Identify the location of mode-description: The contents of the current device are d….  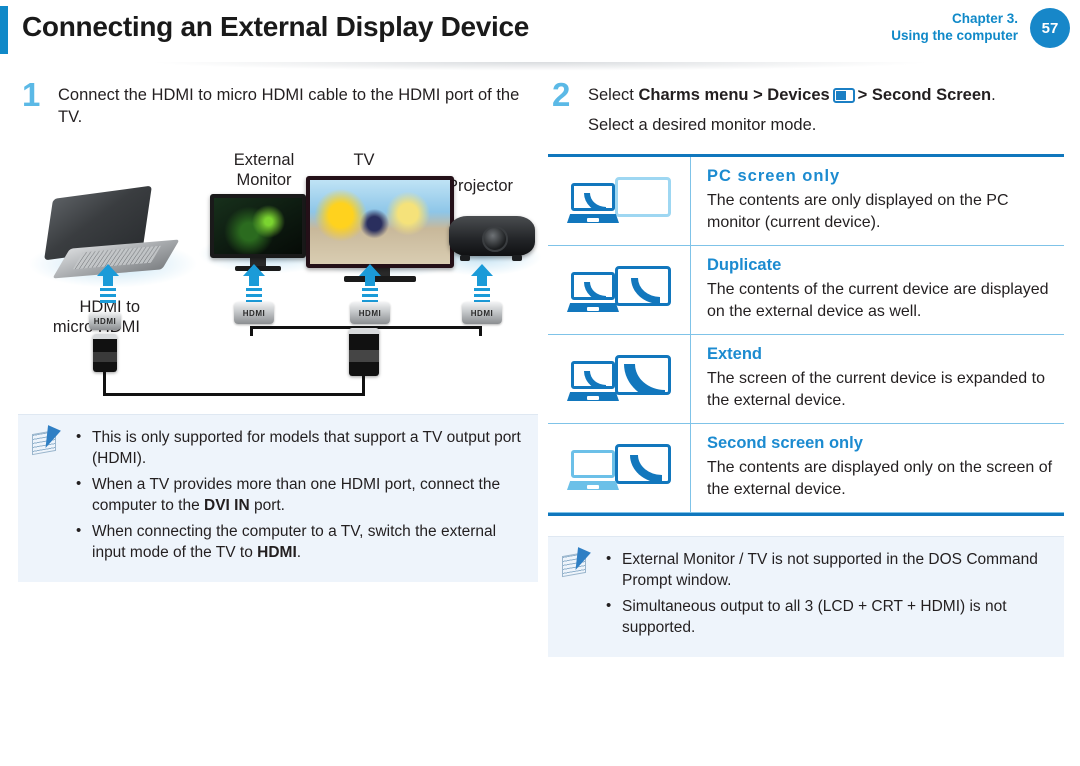
(878, 300).